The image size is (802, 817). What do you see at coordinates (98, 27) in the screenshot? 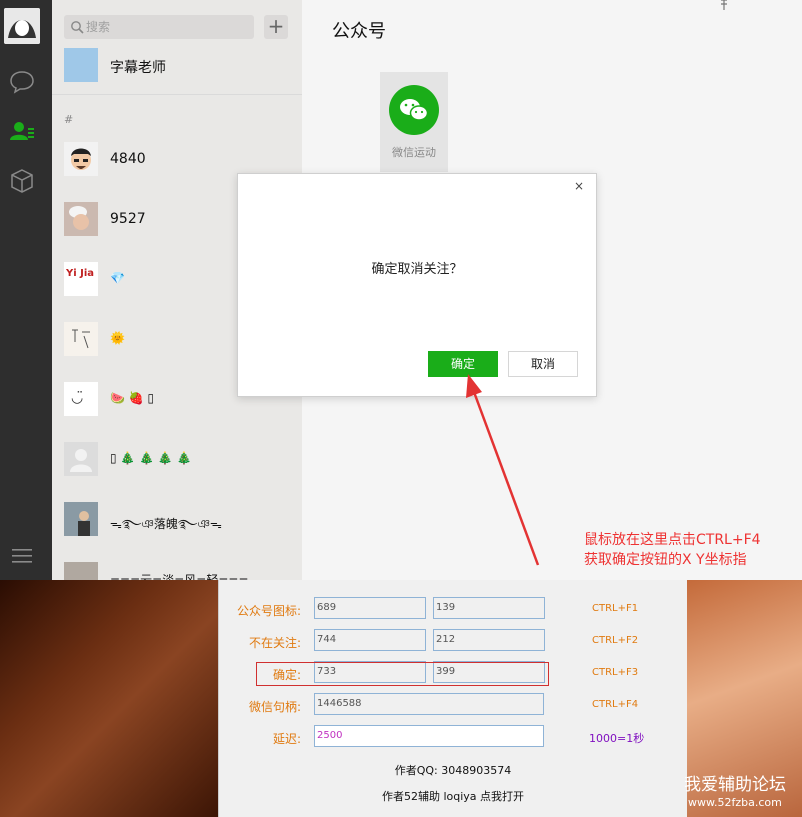
I see `search-placeholder: 搜索` at bounding box center [98, 27].